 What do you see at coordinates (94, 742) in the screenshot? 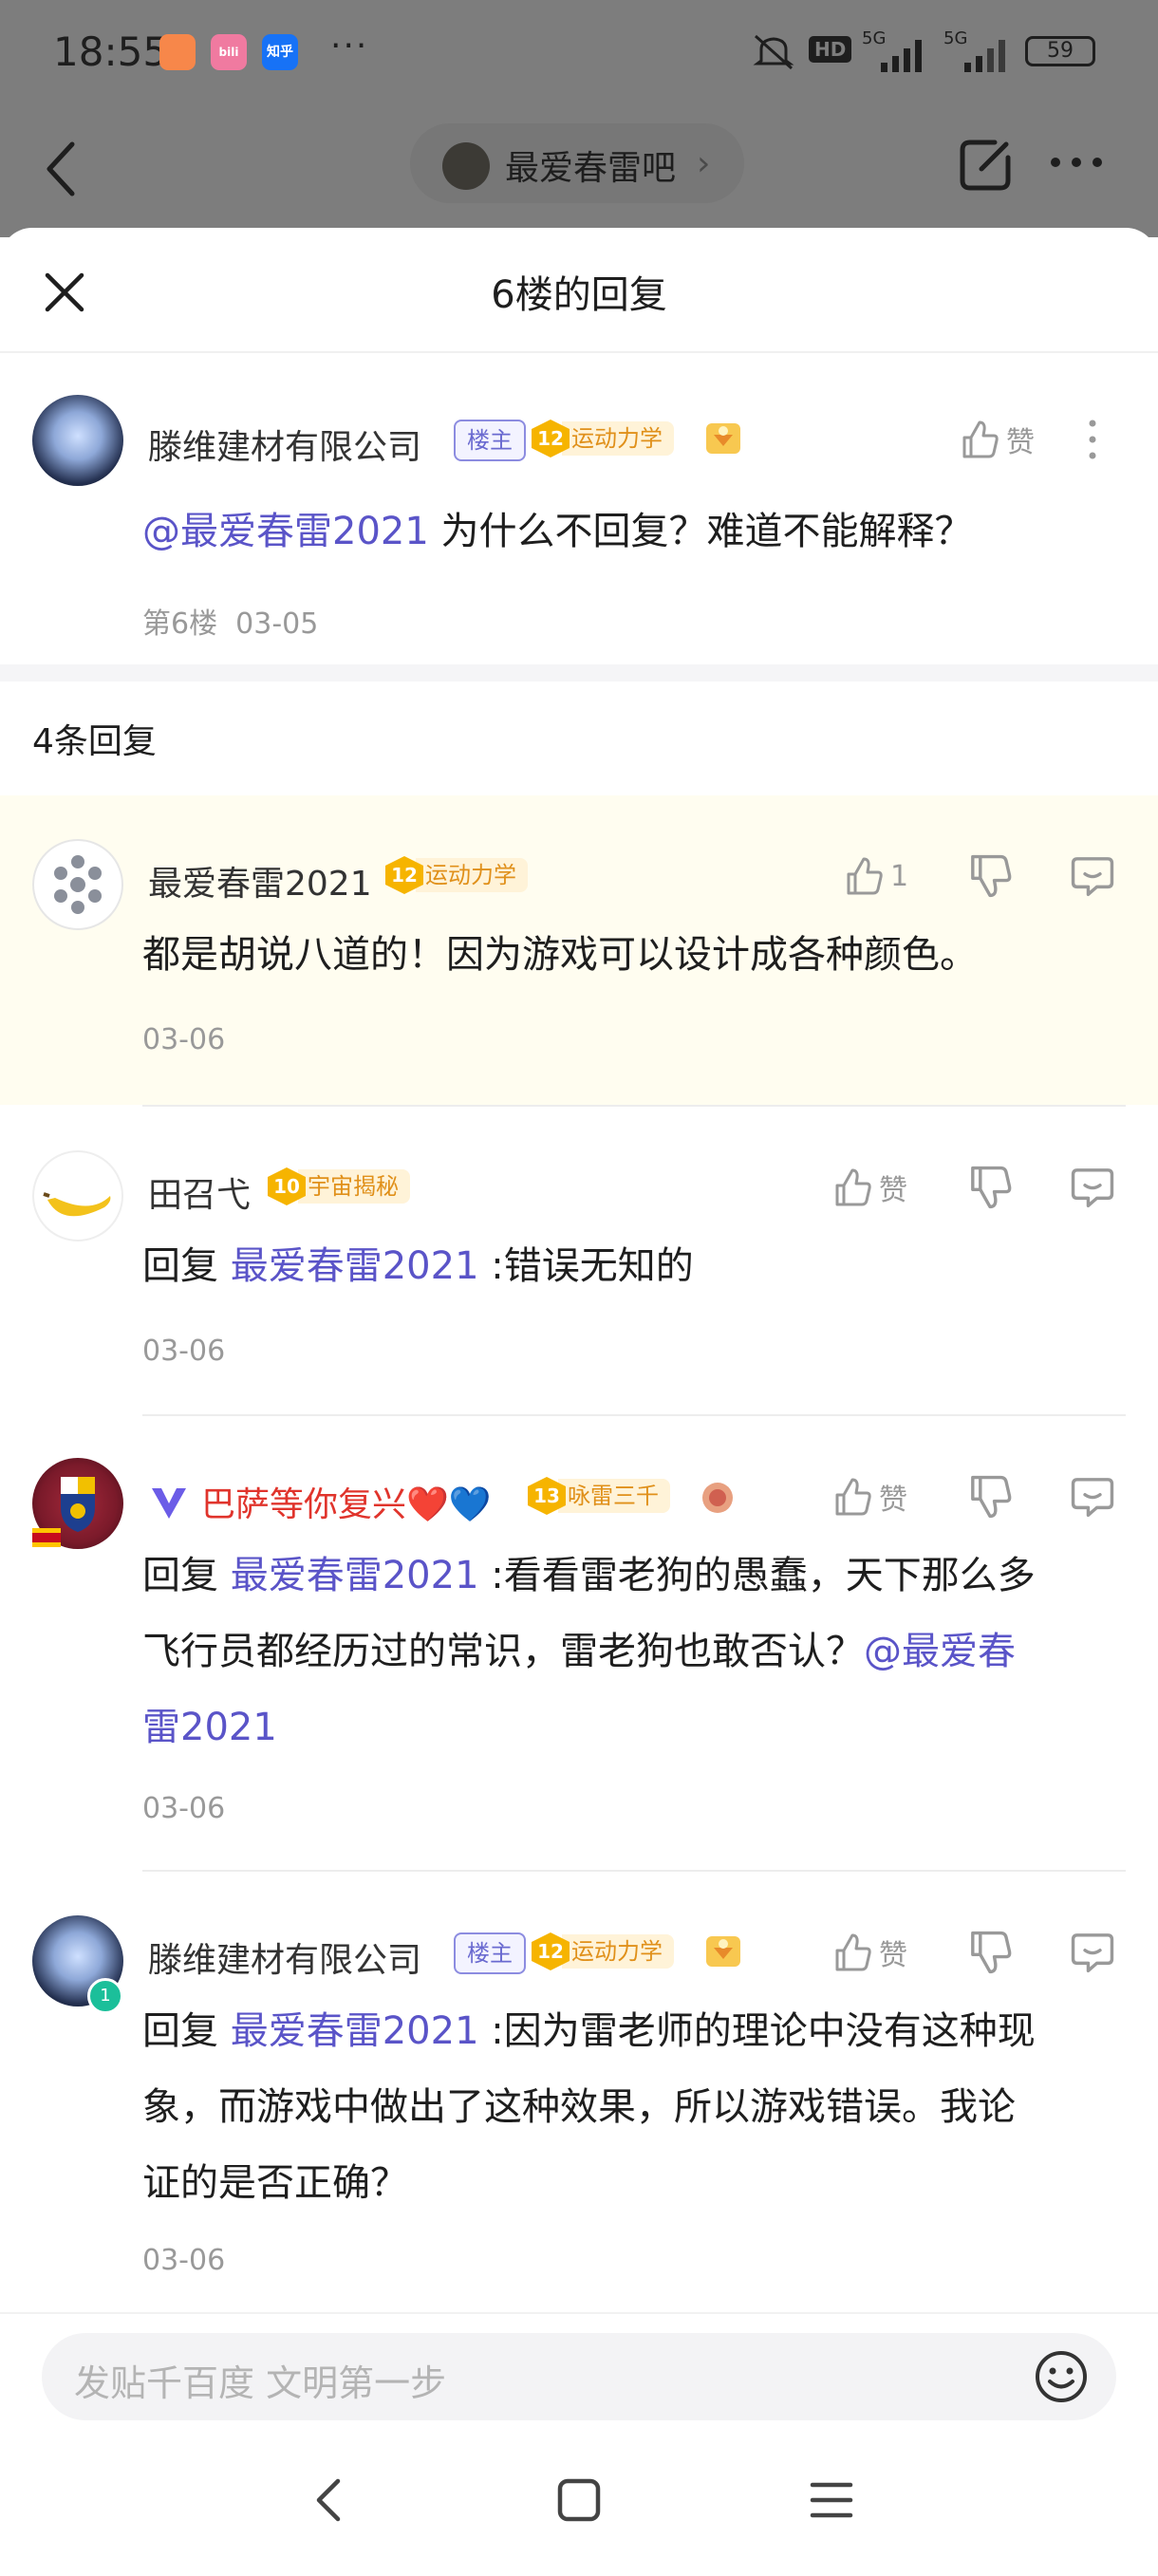
I see `reply-count: 4条回复` at bounding box center [94, 742].